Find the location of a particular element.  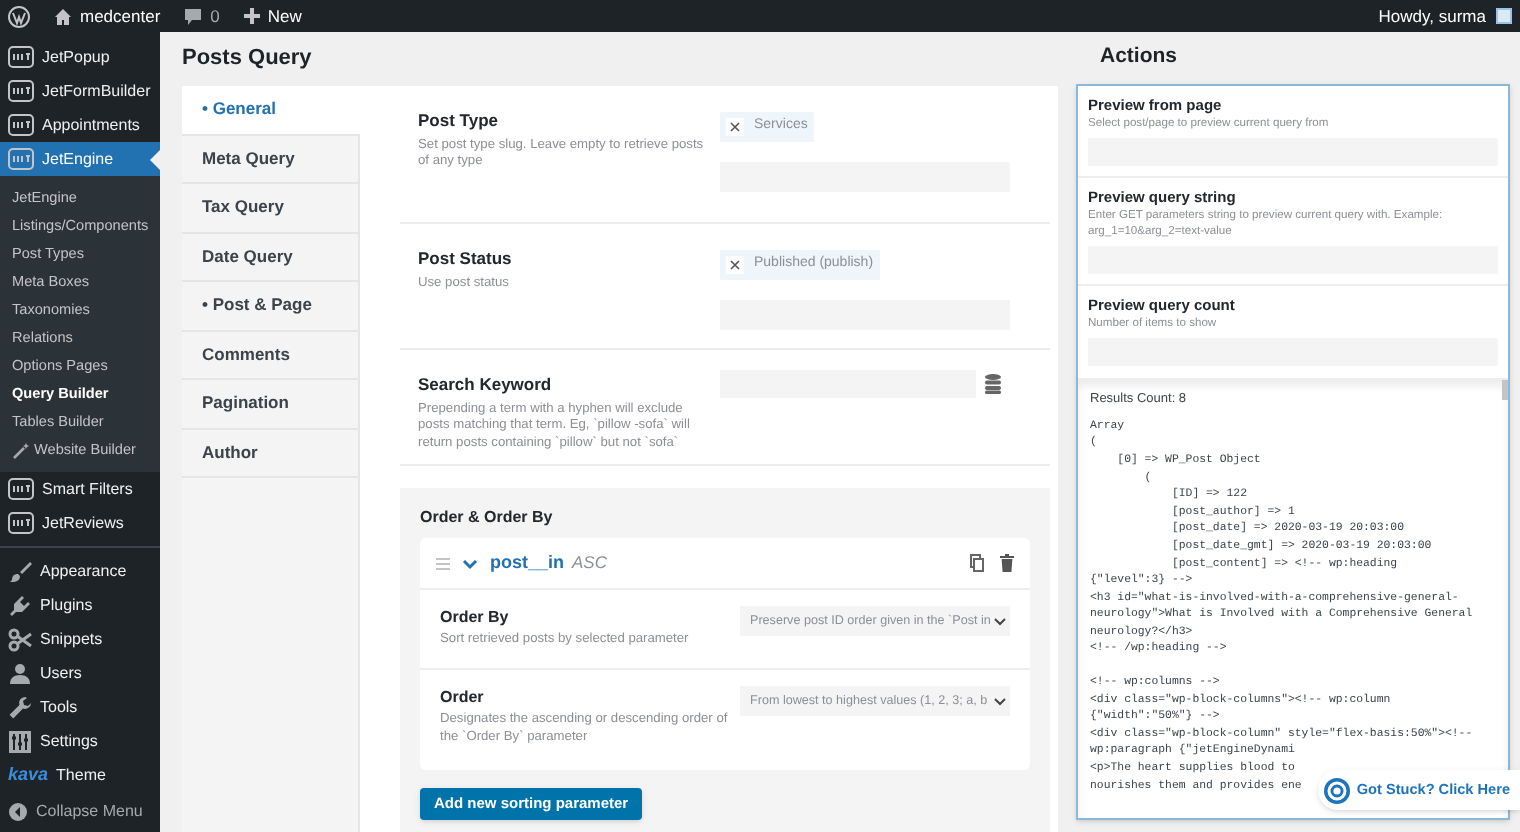

sidebar-item: Settings is located at coordinates (80, 741).